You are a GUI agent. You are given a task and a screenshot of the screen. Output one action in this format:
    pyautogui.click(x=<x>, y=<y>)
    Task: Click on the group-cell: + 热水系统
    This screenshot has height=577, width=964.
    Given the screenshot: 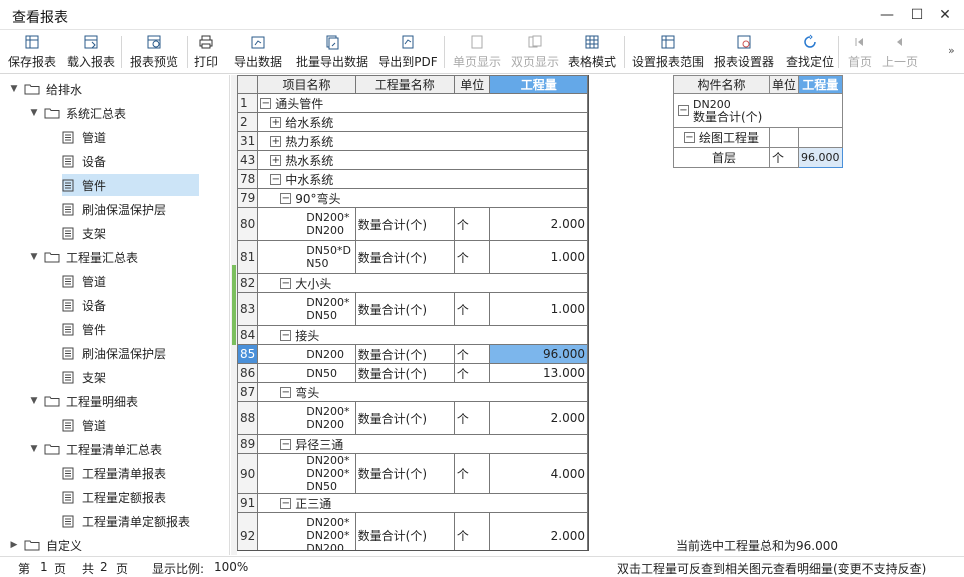 What is the action you would take?
    pyautogui.click(x=422, y=160)
    